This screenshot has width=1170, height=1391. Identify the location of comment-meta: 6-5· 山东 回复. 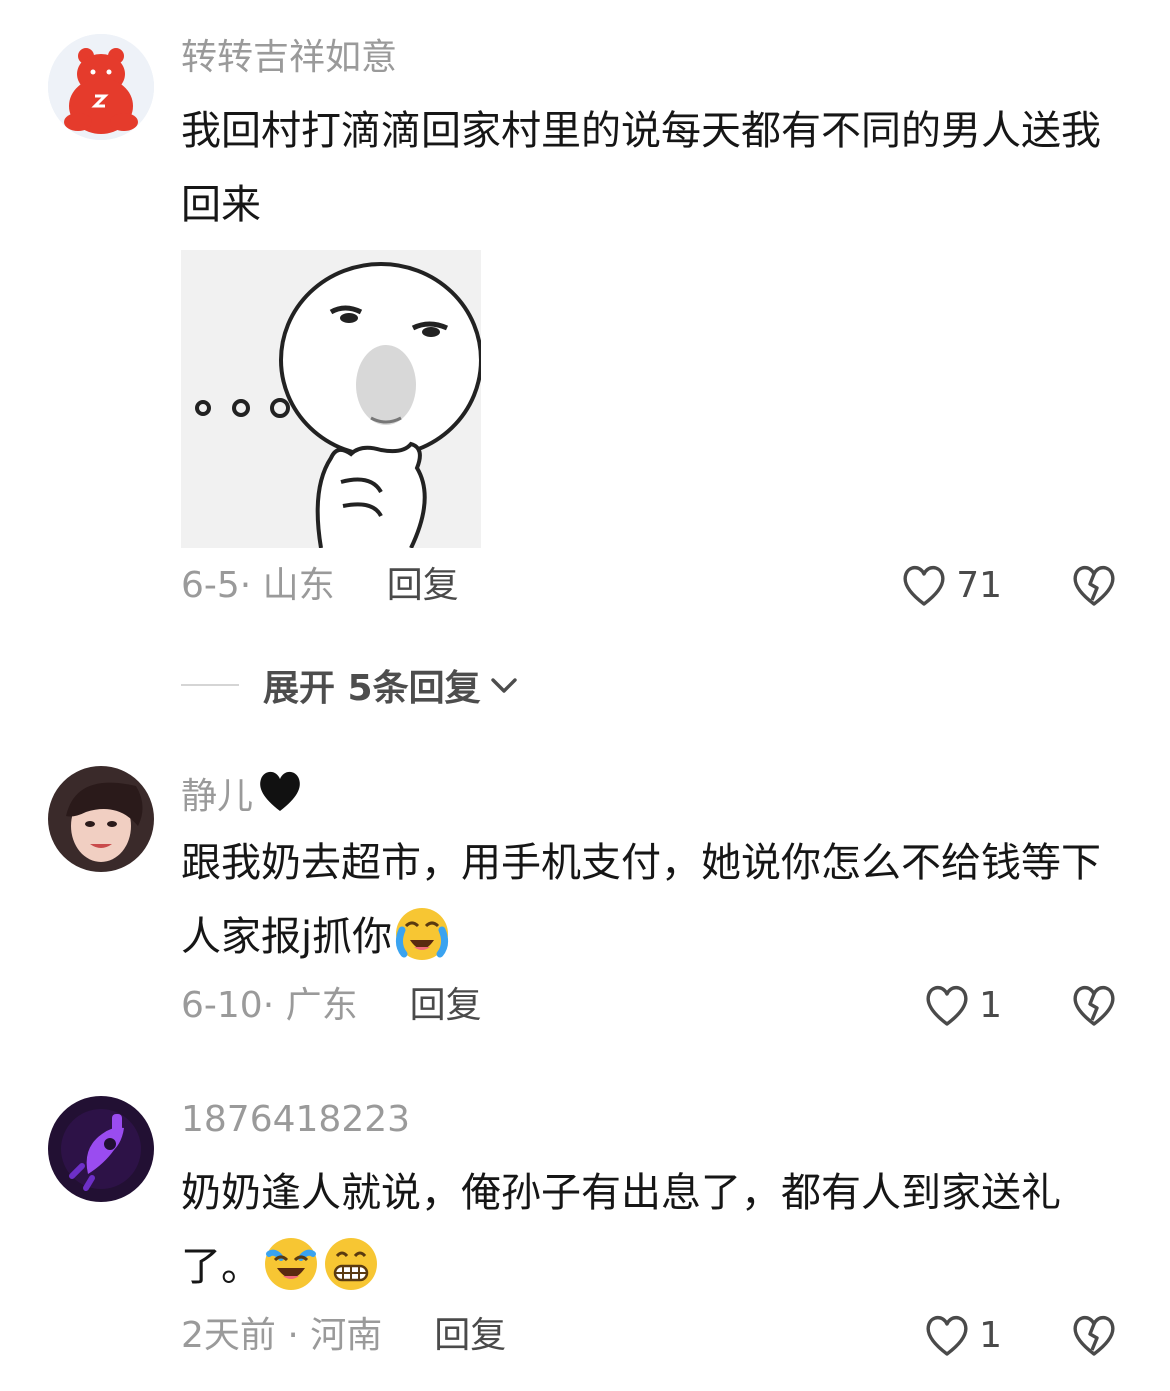
(320, 586).